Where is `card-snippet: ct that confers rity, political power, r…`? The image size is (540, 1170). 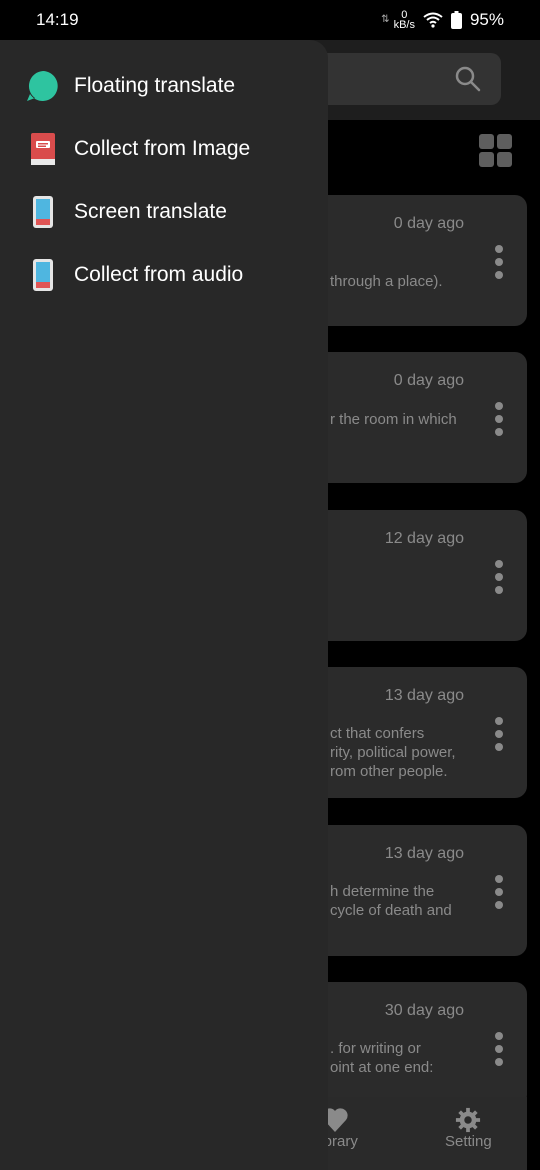
card-snippet: ct that confers rity, political power, r… is located at coordinates (393, 752).